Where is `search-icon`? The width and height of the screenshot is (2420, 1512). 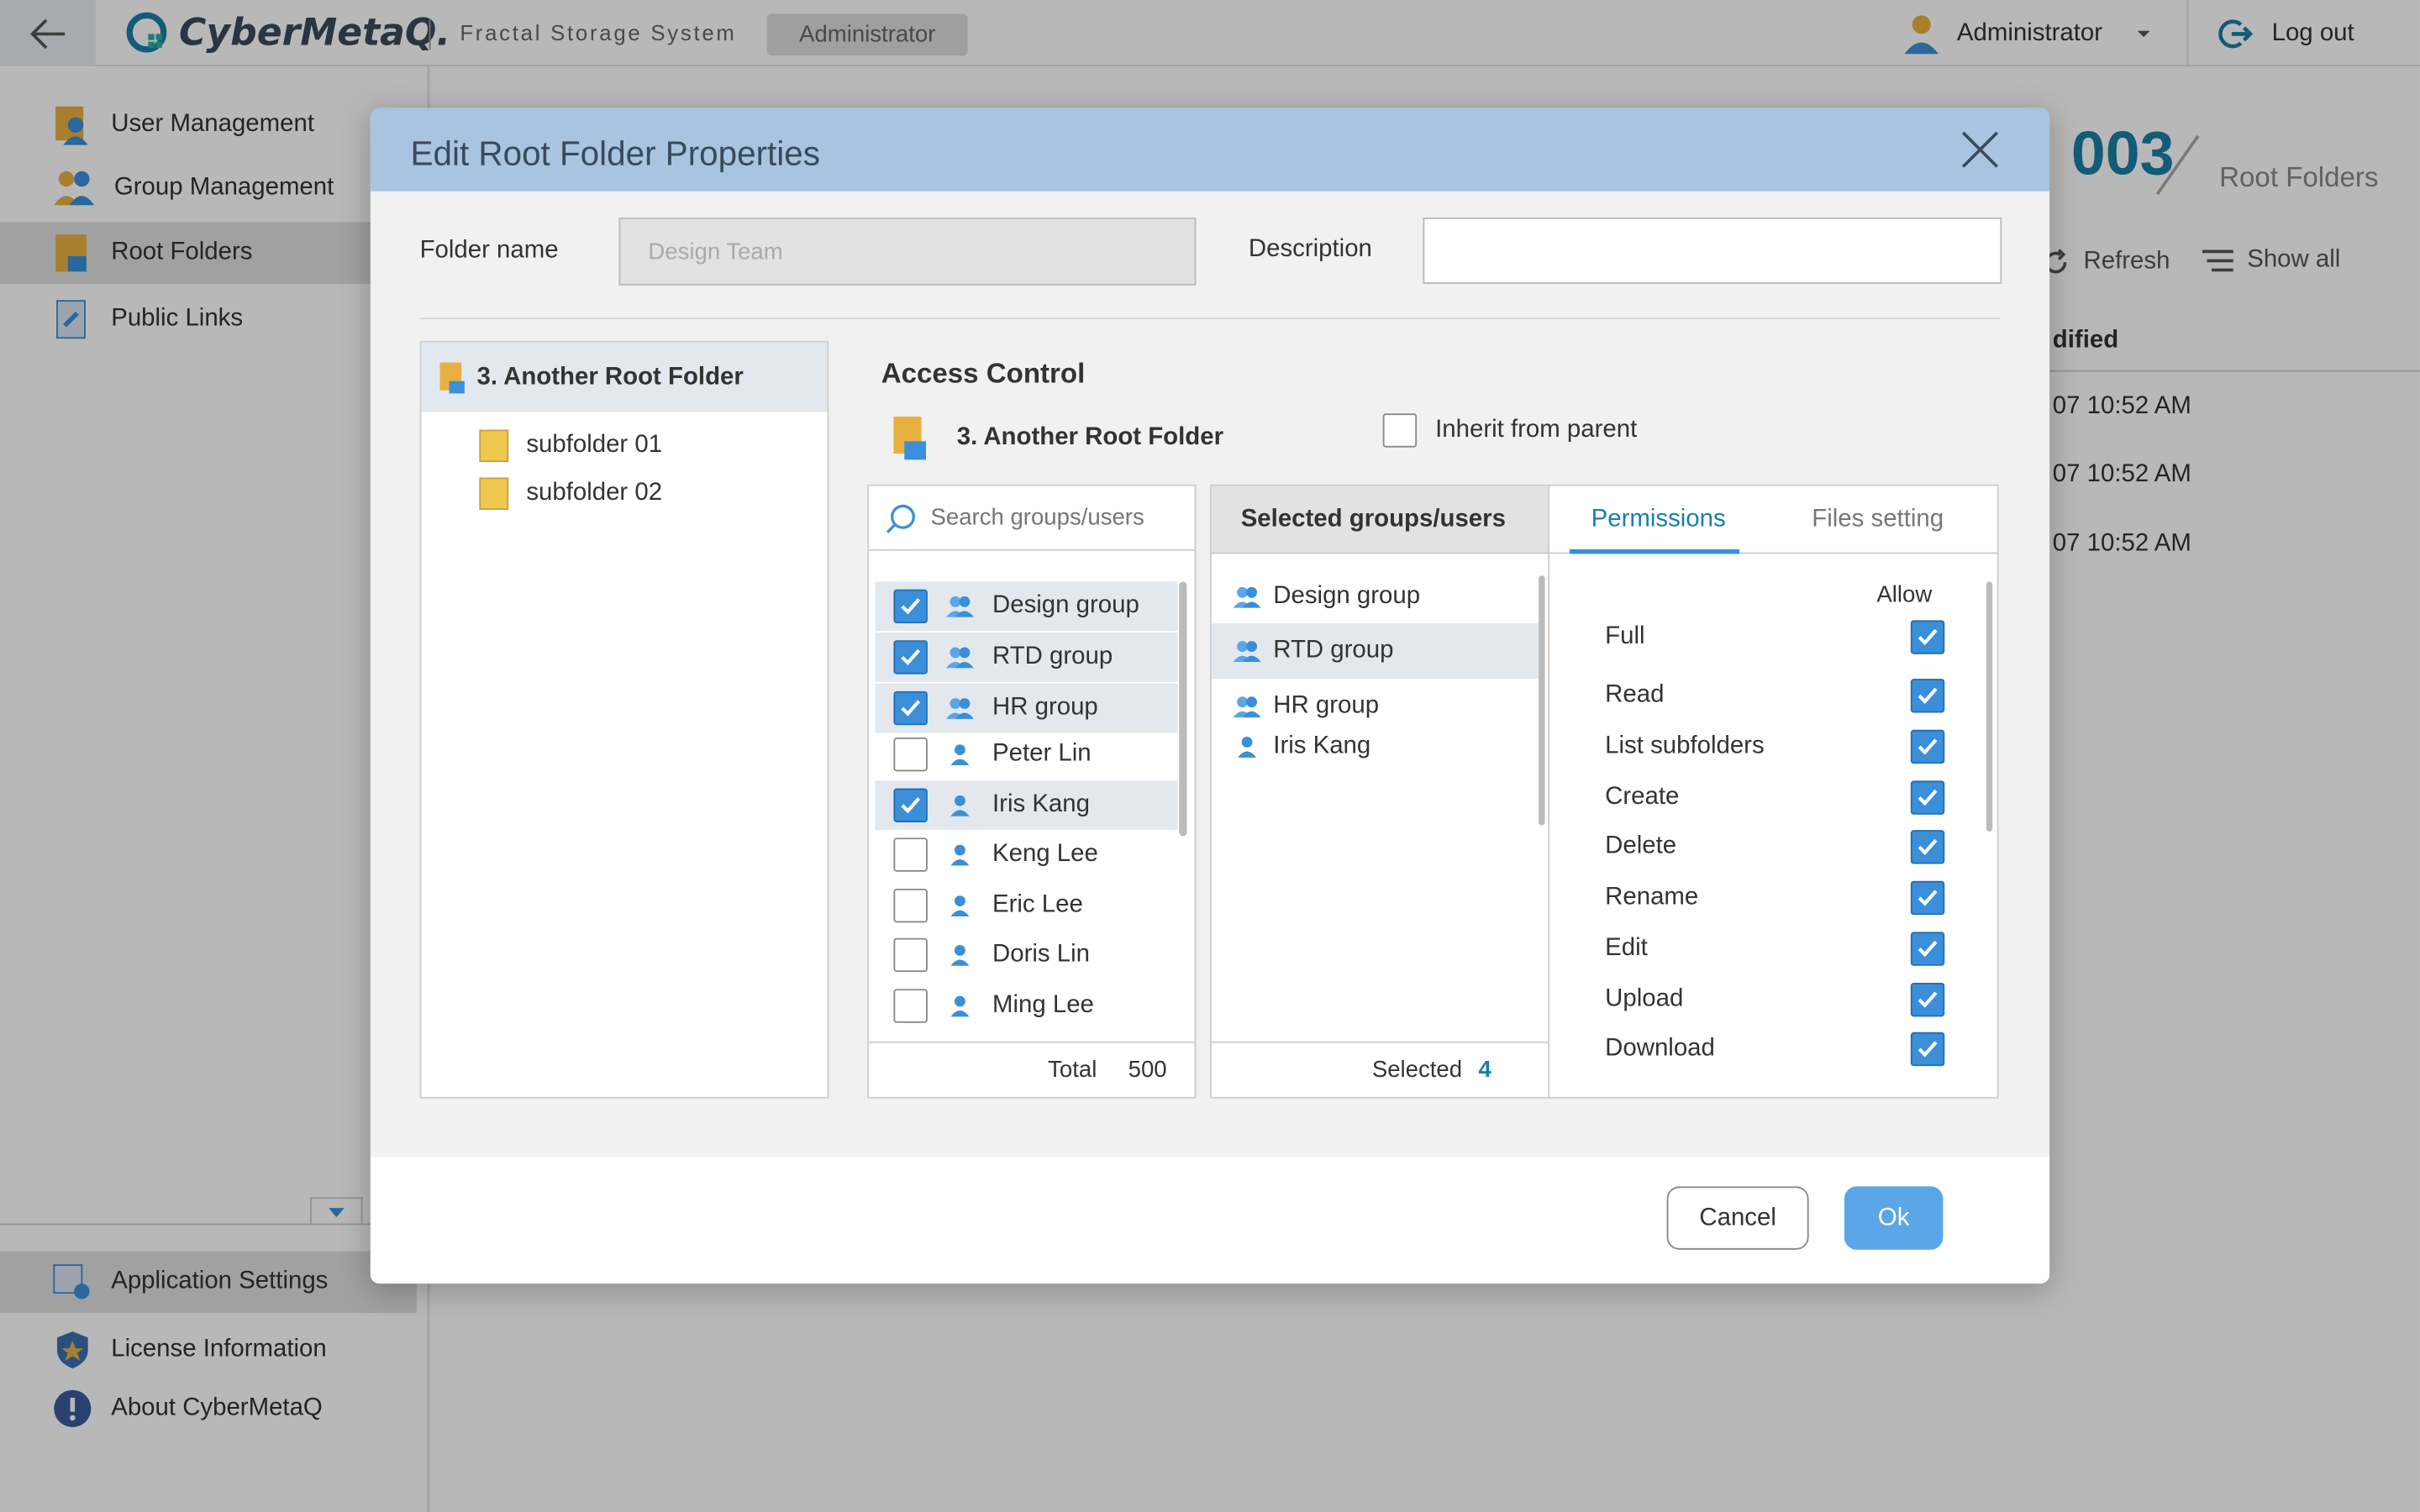 search-icon is located at coordinates (901, 518).